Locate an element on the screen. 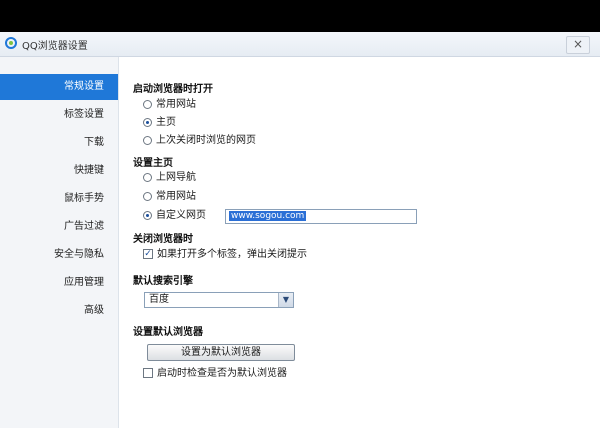  search-engine-value: 百度 is located at coordinates (159, 299).